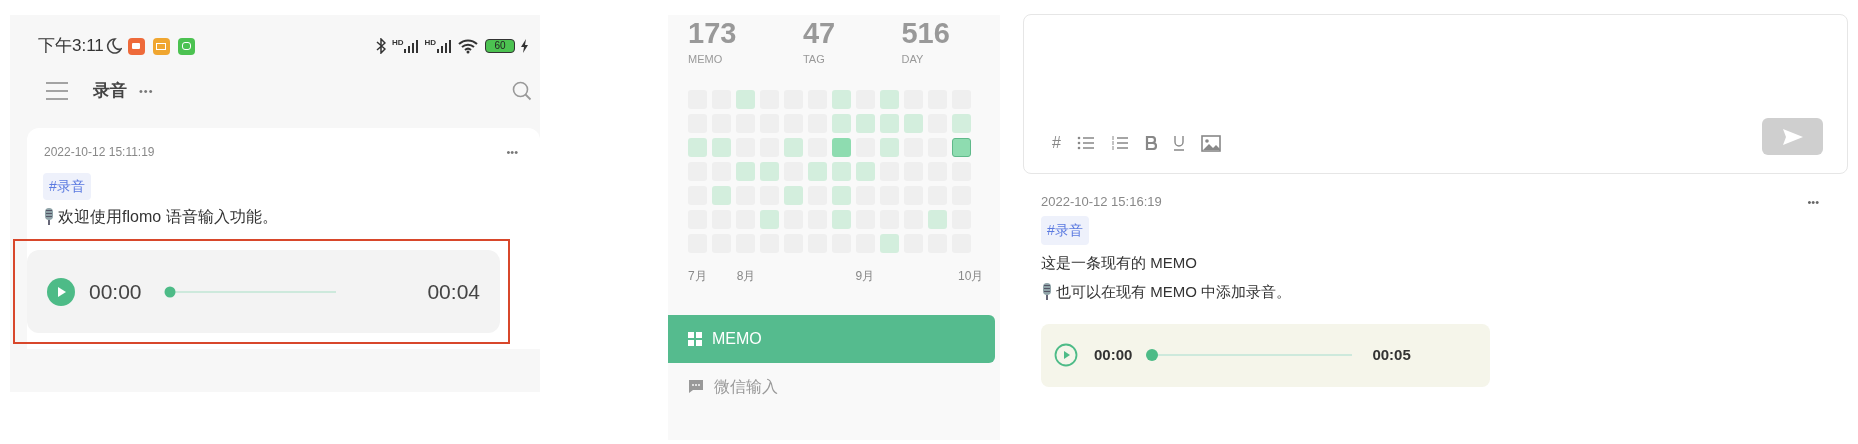 The width and height of the screenshot is (1858, 444). What do you see at coordinates (136, 46) in the screenshot?
I see `camera-app-icon` at bounding box center [136, 46].